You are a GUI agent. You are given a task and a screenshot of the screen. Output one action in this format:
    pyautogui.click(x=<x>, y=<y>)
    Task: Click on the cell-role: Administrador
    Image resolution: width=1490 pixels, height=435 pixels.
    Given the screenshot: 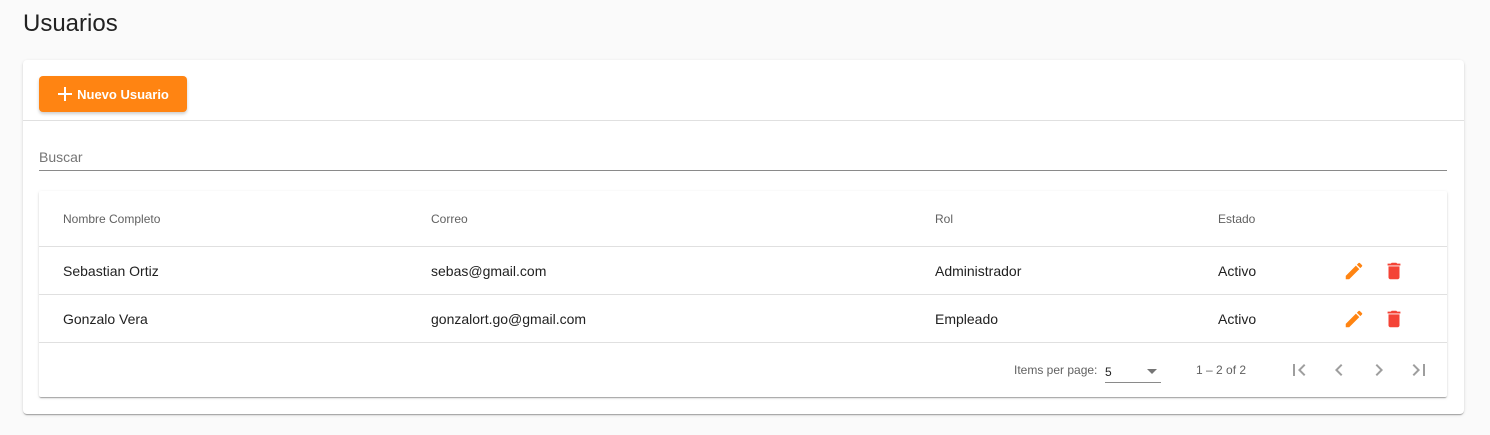 What is the action you would take?
    pyautogui.click(x=978, y=270)
    